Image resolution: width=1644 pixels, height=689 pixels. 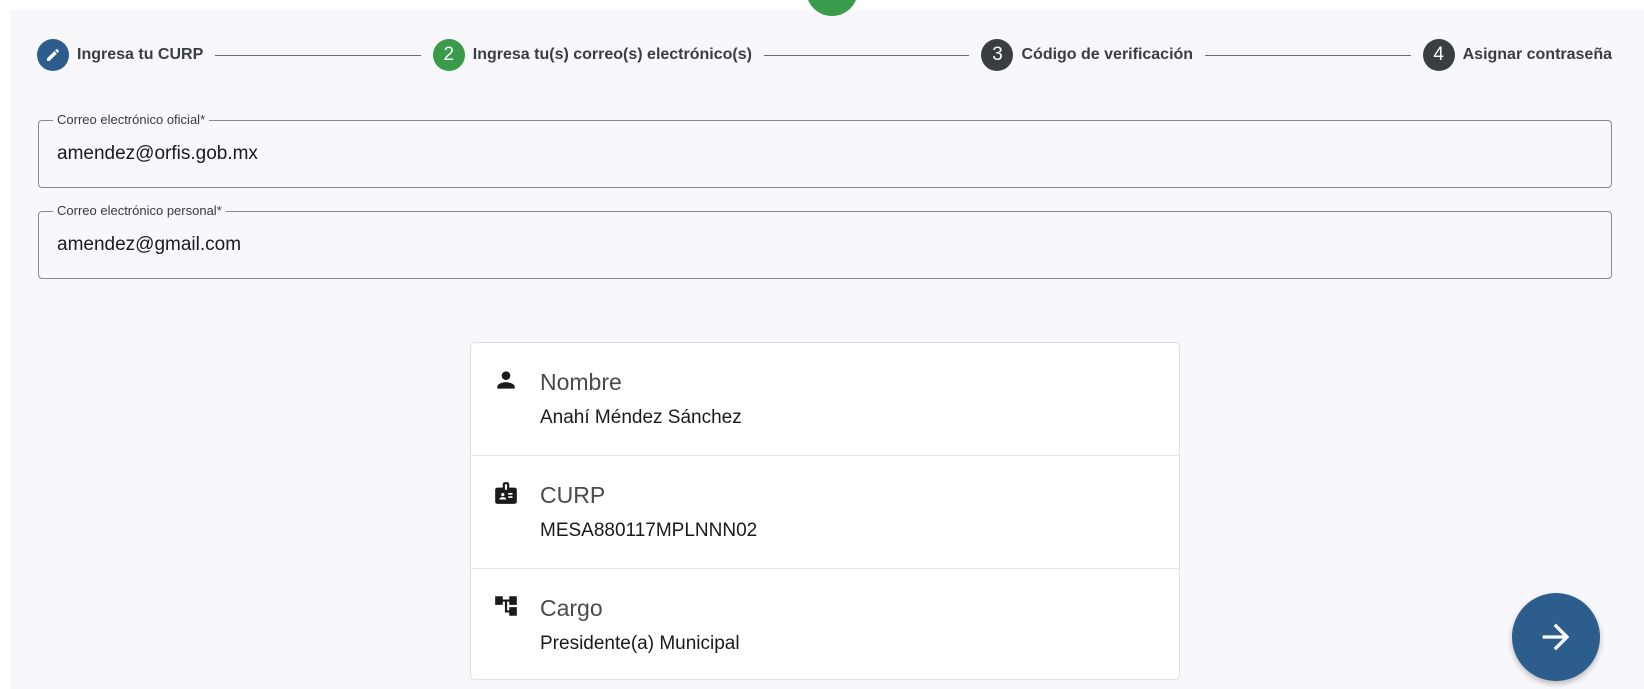 I want to click on pencil-icon, so click(x=53, y=55).